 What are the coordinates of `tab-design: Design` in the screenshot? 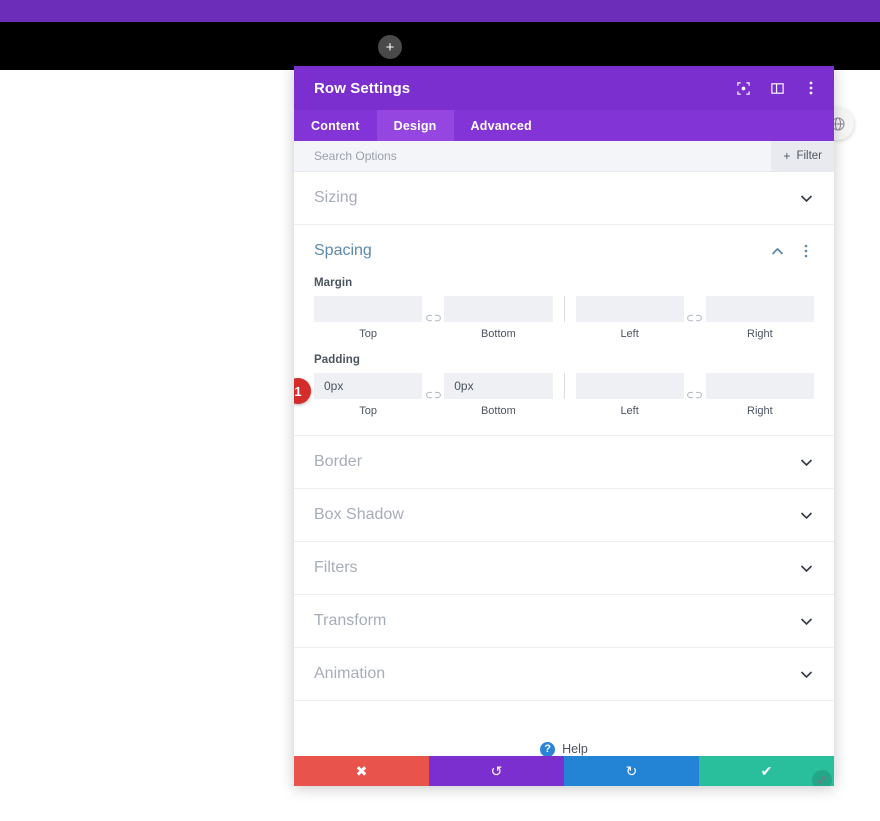 It's located at (415, 125).